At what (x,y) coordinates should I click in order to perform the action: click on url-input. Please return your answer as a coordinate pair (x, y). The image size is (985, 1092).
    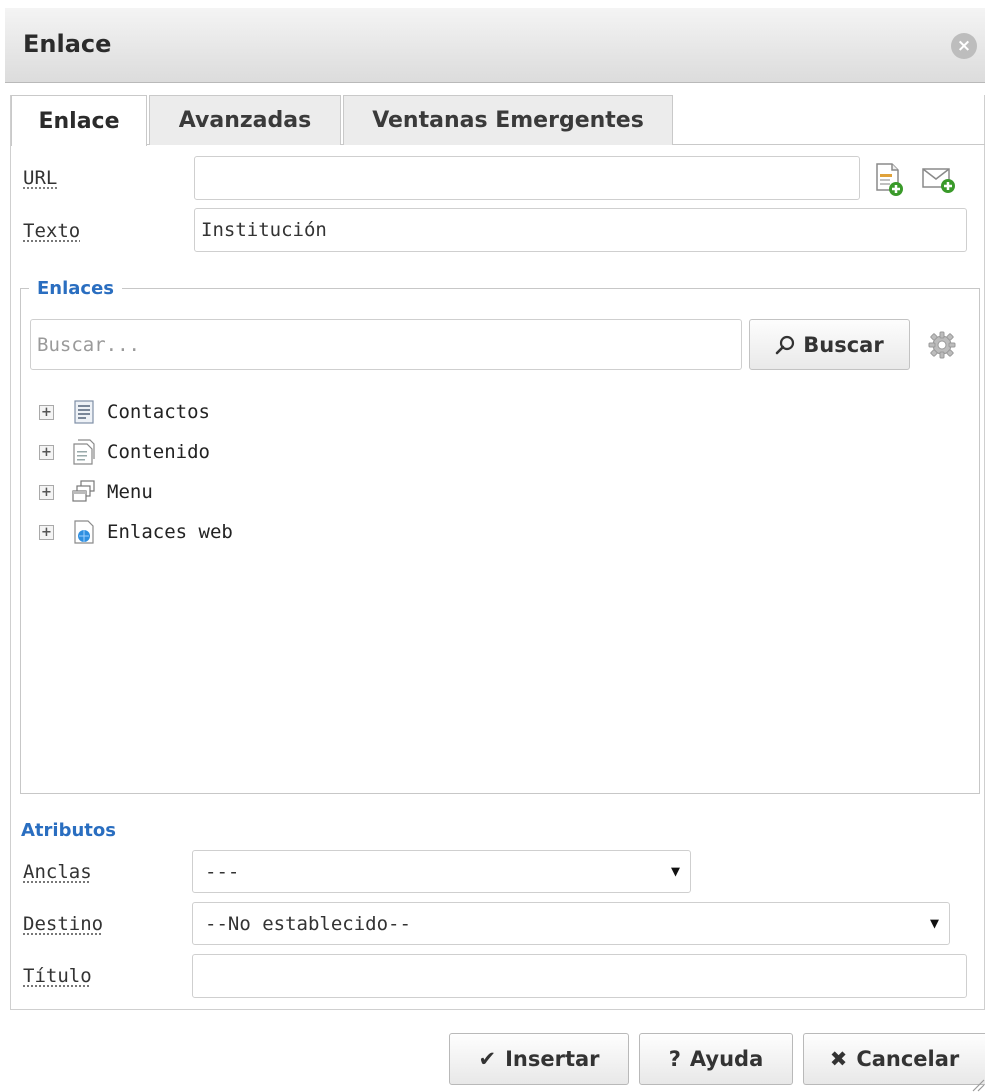
    Looking at the image, I should click on (527, 178).